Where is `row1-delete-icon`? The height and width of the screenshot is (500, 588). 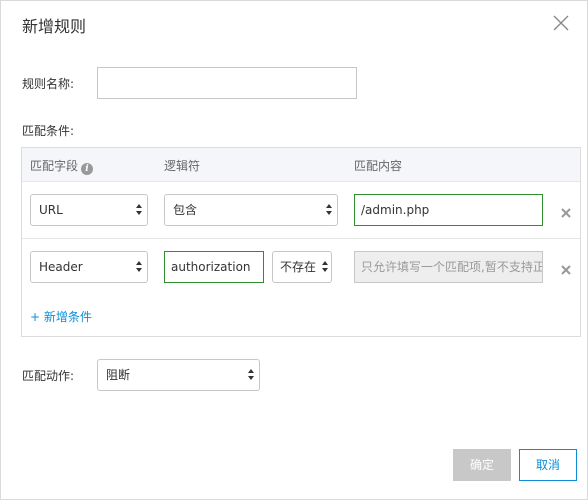
row1-delete-icon is located at coordinates (566, 212).